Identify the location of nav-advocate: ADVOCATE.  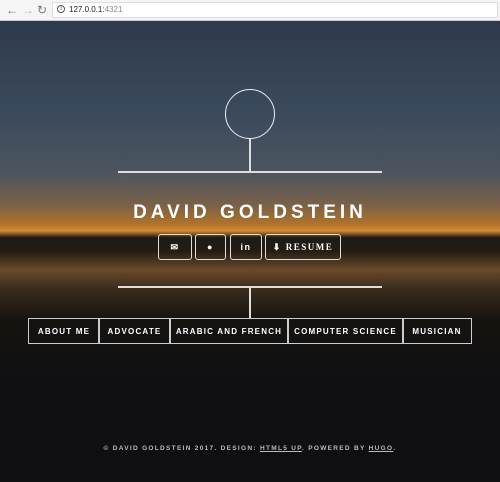
(134, 331).